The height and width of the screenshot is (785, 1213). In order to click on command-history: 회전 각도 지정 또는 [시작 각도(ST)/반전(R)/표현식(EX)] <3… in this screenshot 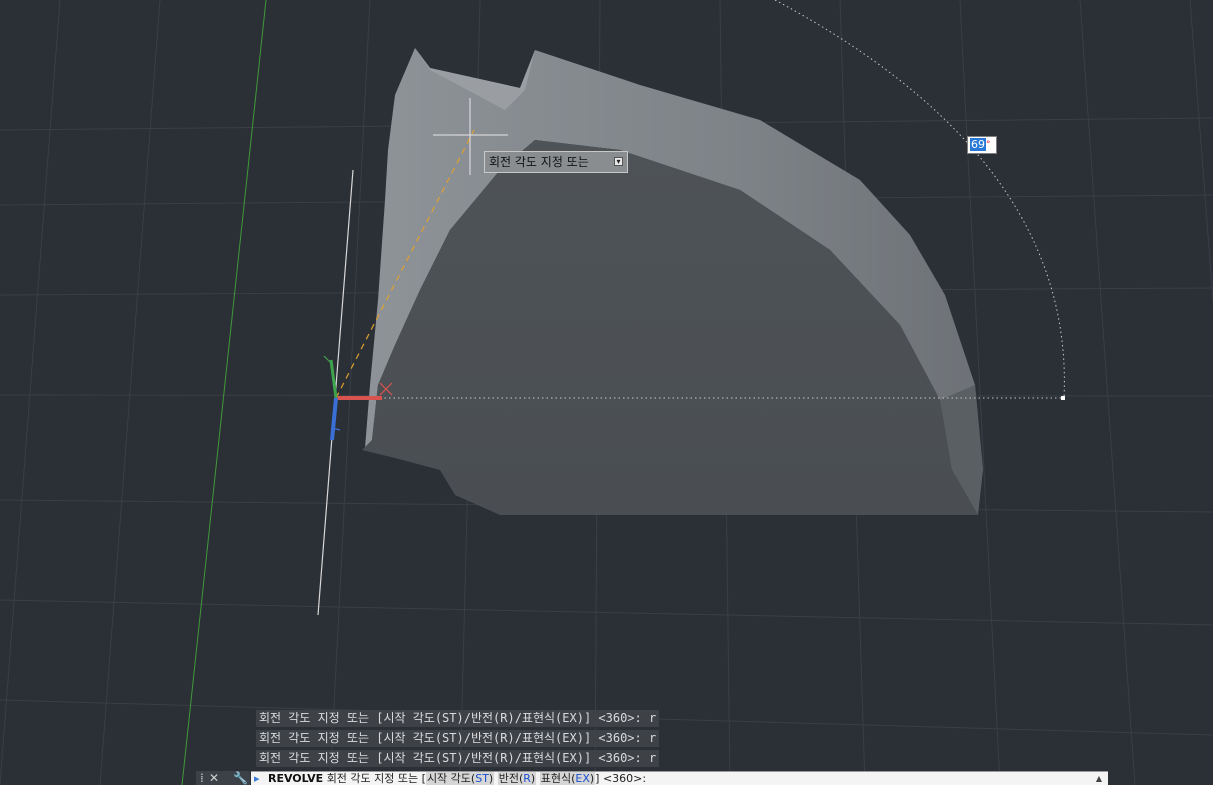, I will do `click(458, 740)`.